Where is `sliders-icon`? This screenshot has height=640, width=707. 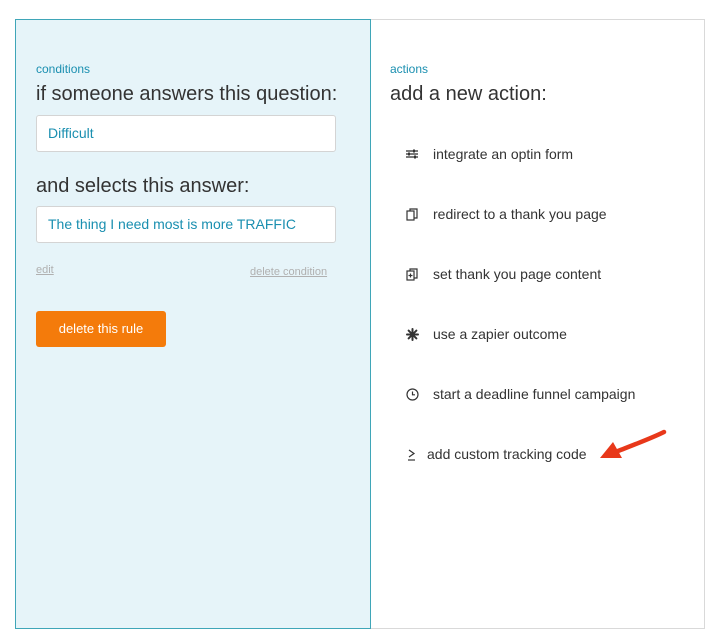
sliders-icon is located at coordinates (412, 154).